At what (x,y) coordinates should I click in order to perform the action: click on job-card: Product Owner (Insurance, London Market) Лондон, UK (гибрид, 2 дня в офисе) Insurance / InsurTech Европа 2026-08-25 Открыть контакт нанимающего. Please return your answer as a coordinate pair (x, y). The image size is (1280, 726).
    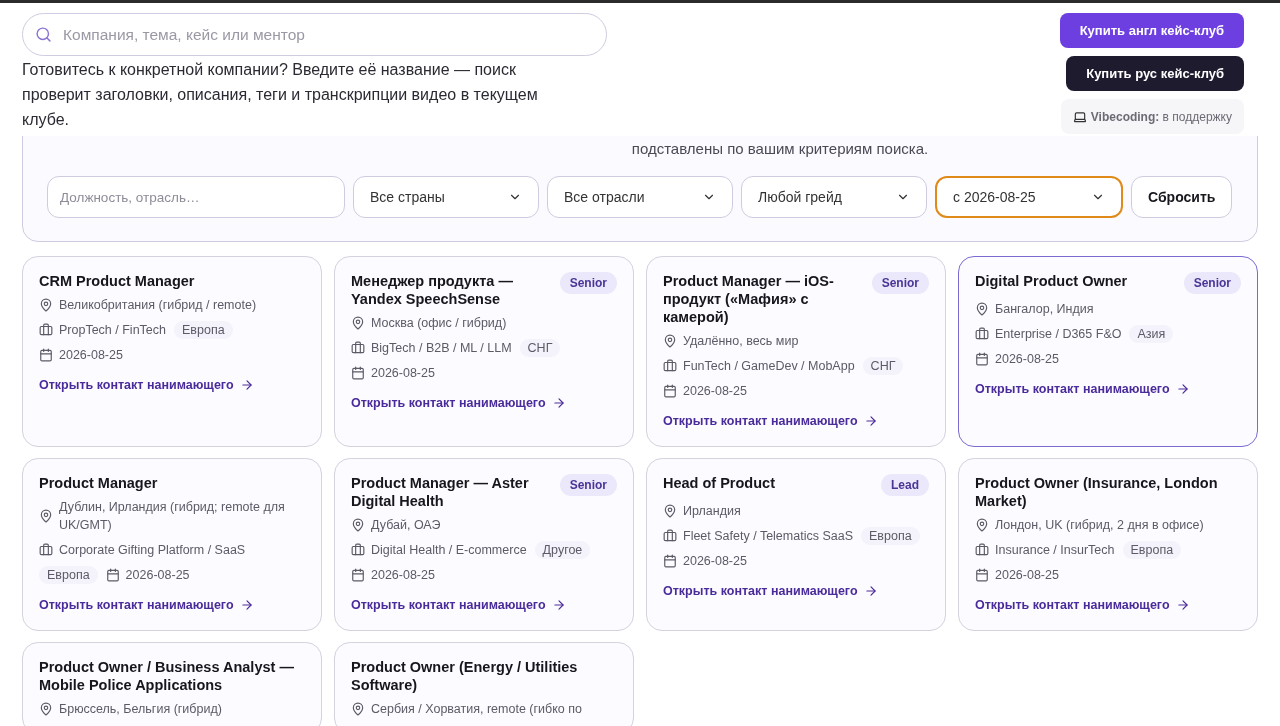
    Looking at the image, I should click on (1108, 544).